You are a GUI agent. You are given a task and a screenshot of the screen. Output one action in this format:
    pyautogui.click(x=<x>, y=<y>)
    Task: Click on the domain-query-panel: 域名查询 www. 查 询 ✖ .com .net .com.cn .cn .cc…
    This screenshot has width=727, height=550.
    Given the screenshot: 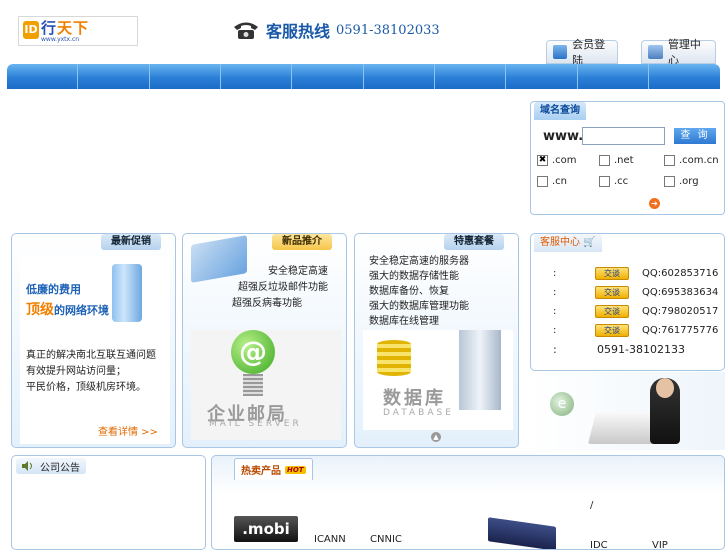 What is the action you would take?
    pyautogui.click(x=627, y=158)
    